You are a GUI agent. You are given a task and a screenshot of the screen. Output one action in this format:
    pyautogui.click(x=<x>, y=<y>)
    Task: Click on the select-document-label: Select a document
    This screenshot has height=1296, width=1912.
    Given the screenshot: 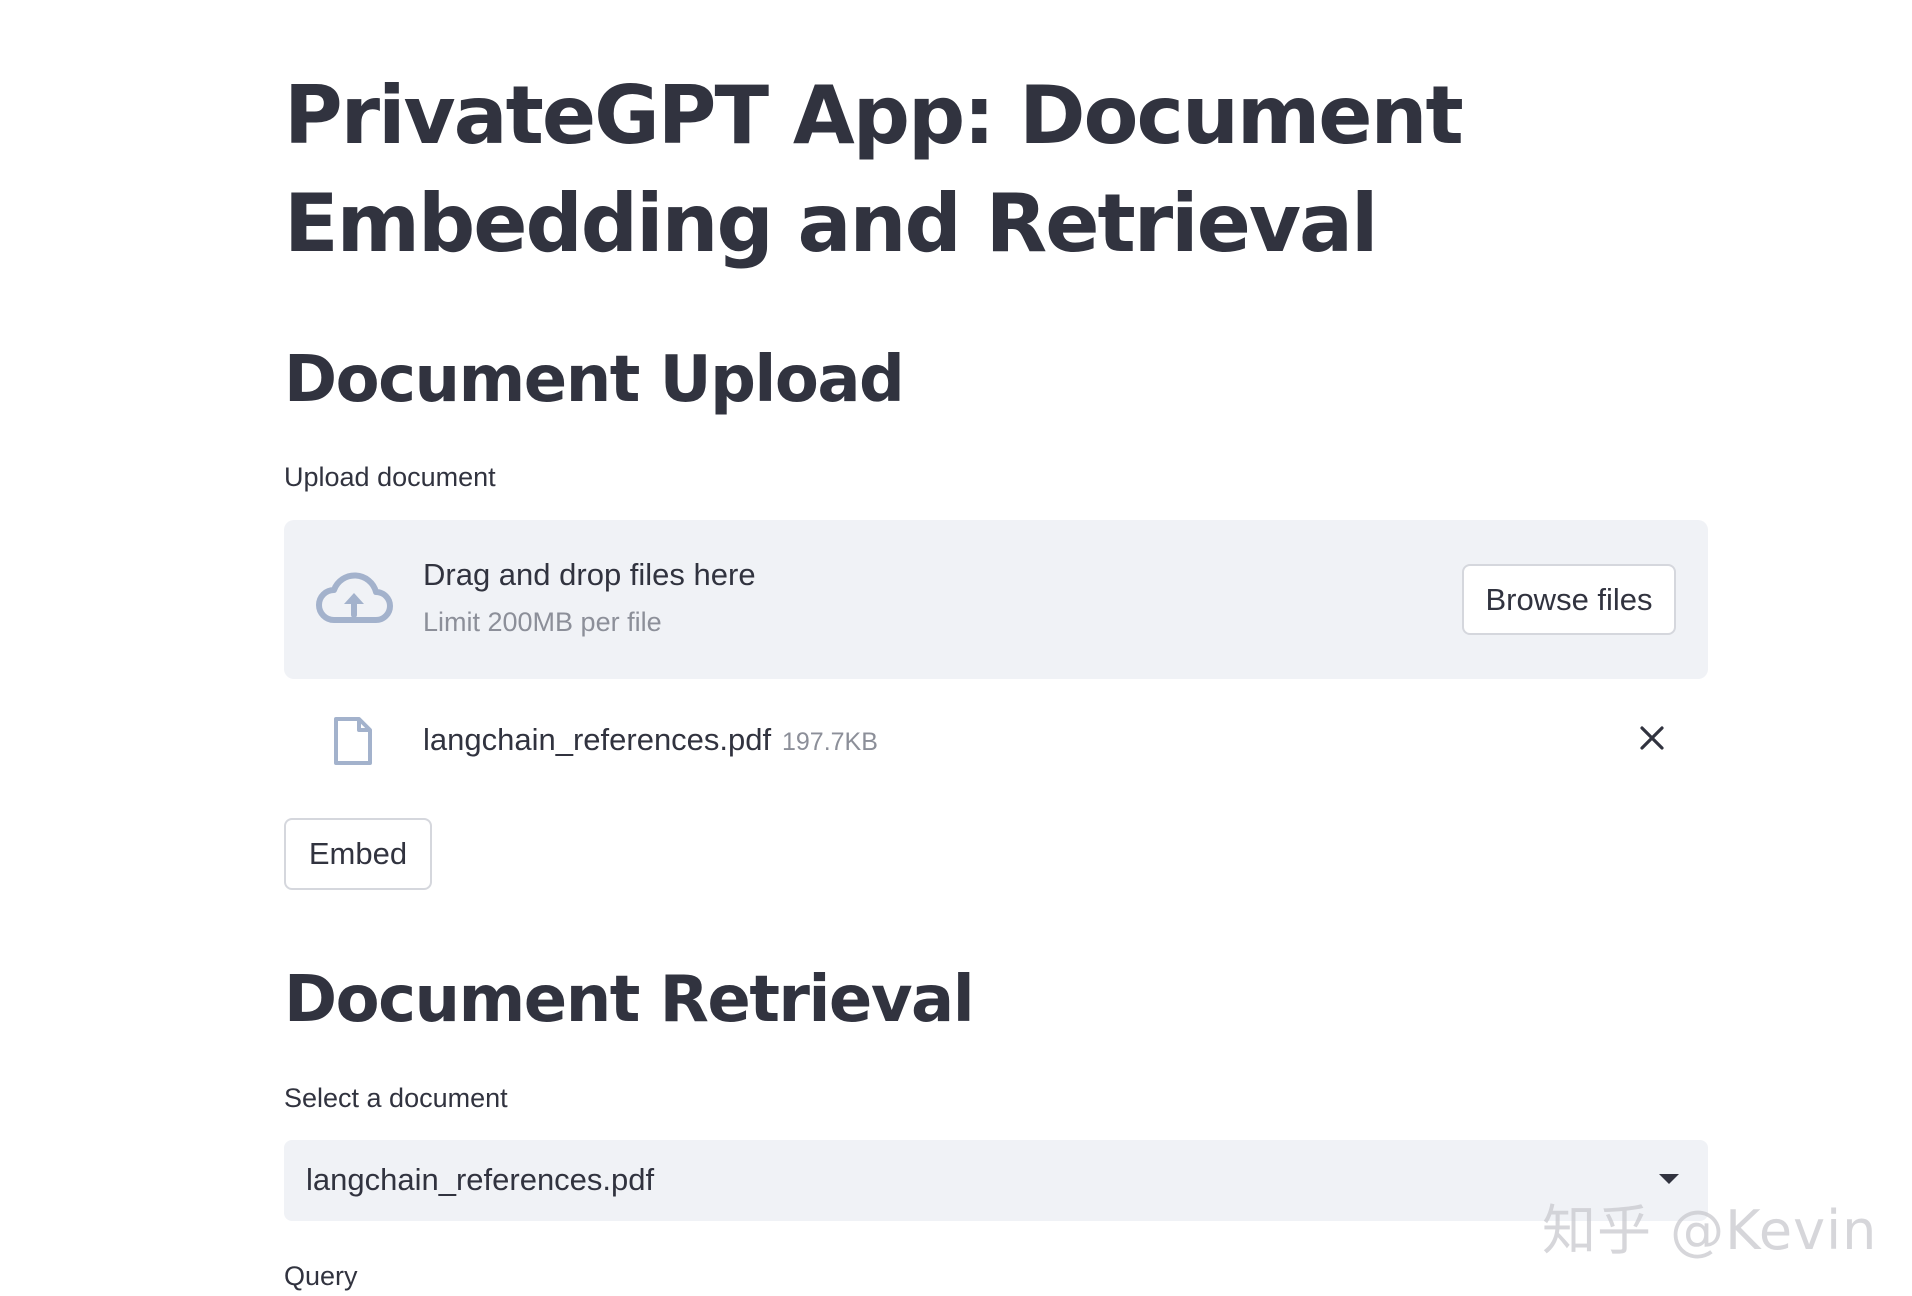 What is the action you would take?
    pyautogui.click(x=396, y=1098)
    